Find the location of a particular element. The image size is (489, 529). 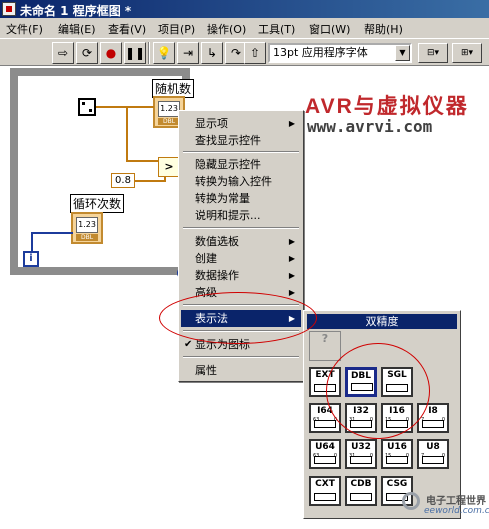

cell-label: CSG is located at coordinates (397, 484).